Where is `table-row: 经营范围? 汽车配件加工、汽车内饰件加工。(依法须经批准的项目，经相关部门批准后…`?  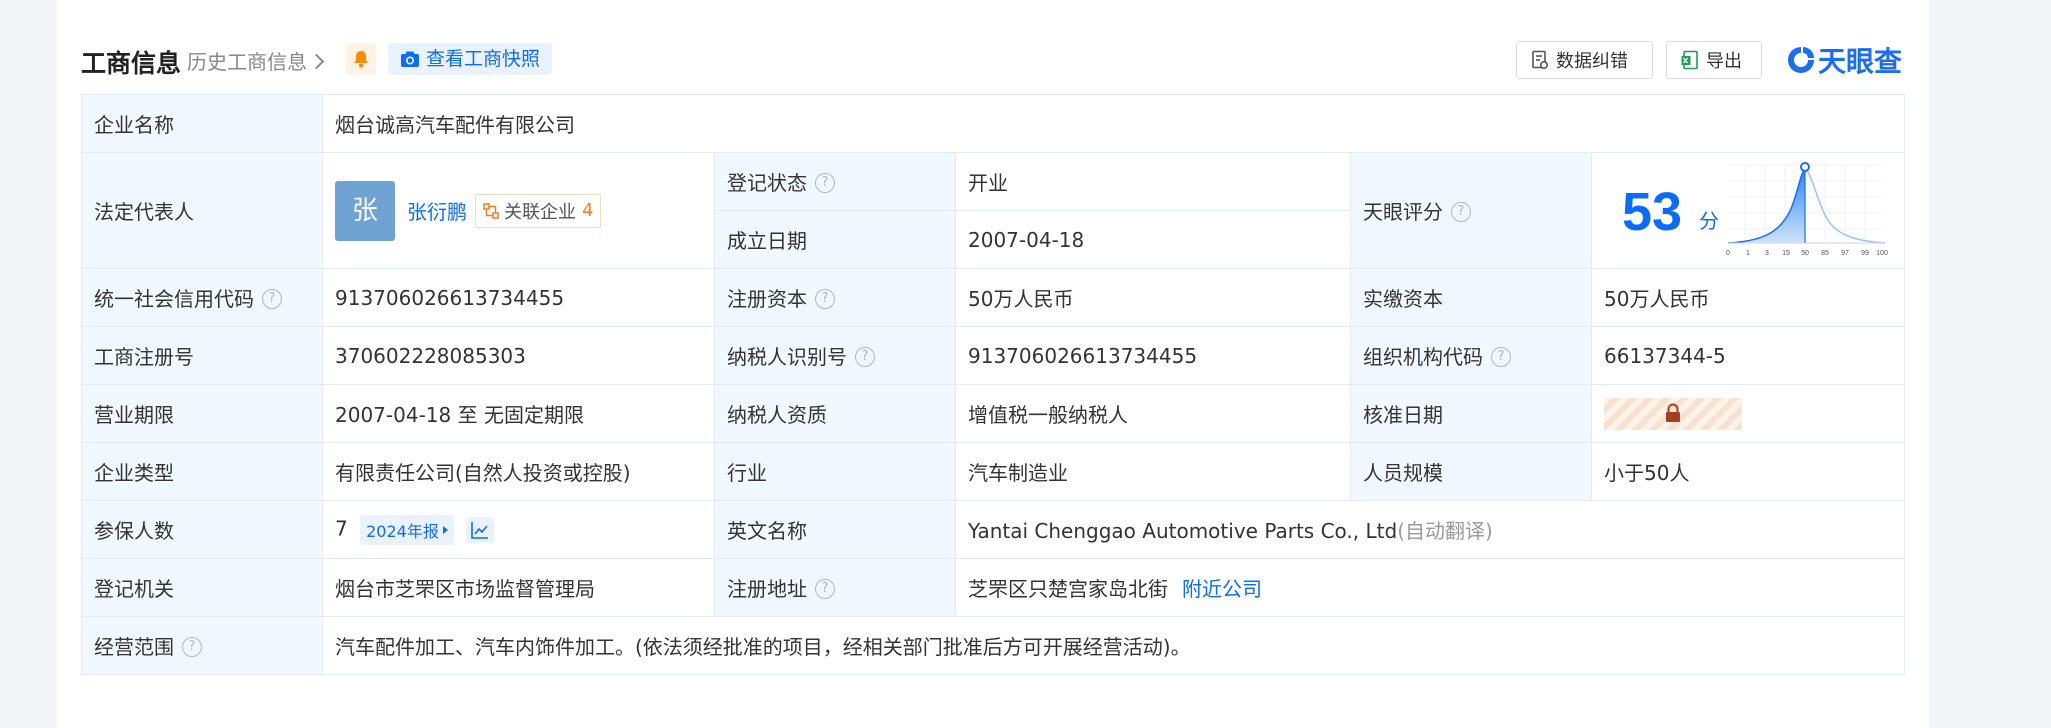 table-row: 经营范围? 汽车配件加工、汽车内饰件加工。(依法须经批准的项目，经相关部门批准后… is located at coordinates (993, 645).